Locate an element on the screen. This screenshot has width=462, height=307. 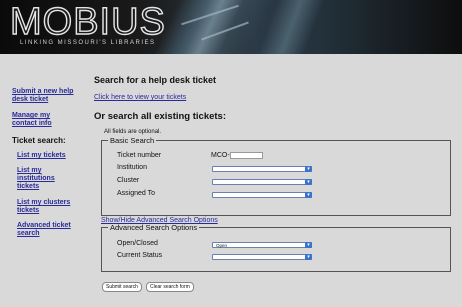
ticket-number-input is located at coordinates (246, 155).